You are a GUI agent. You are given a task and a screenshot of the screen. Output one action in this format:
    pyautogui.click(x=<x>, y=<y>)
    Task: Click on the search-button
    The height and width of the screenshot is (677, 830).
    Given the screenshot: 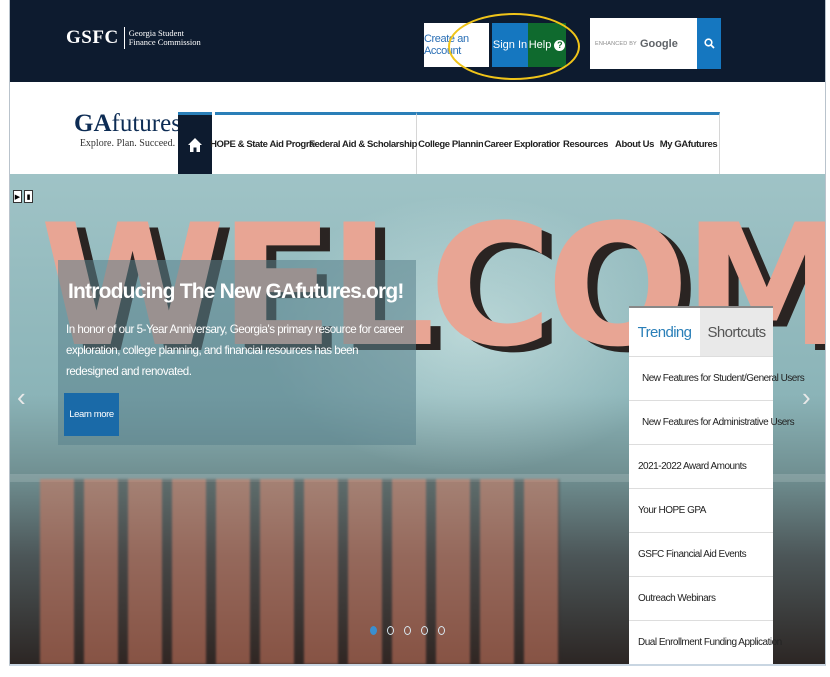 What is the action you would take?
    pyautogui.click(x=709, y=43)
    